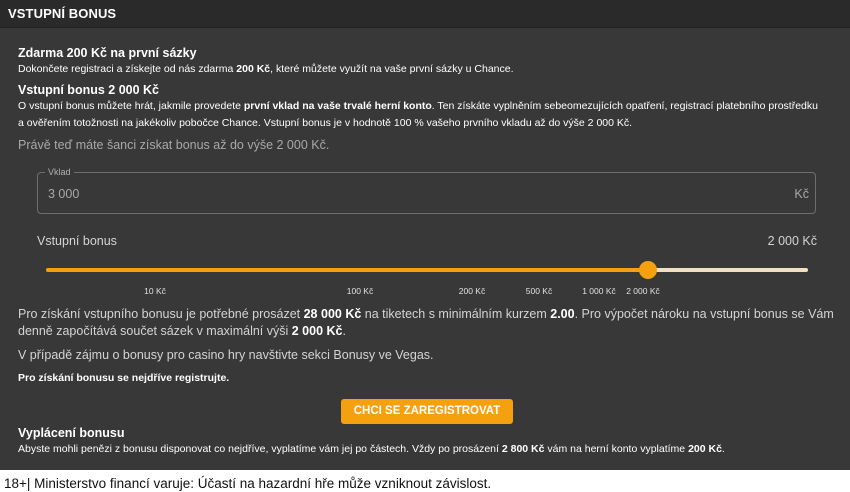  Describe the element at coordinates (360, 291) in the screenshot. I see `slider-tick-label: 100 Kč` at that location.